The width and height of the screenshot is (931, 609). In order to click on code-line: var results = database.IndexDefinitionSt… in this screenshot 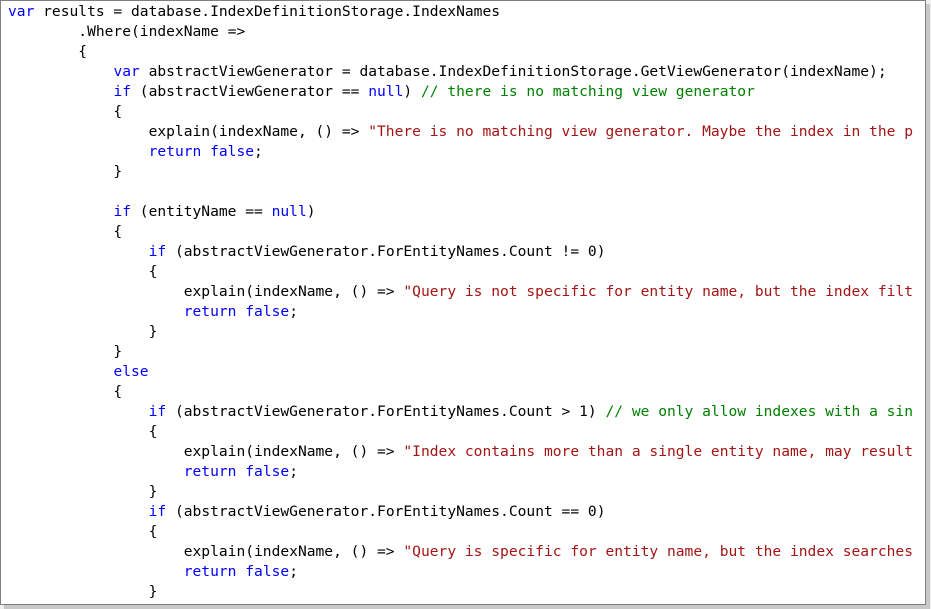, I will do `click(460, 12)`.